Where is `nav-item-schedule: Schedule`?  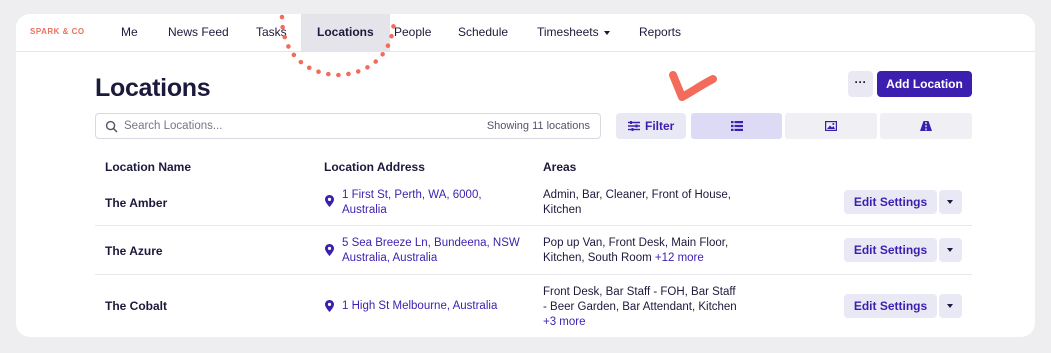 nav-item-schedule: Schedule is located at coordinates (483, 32).